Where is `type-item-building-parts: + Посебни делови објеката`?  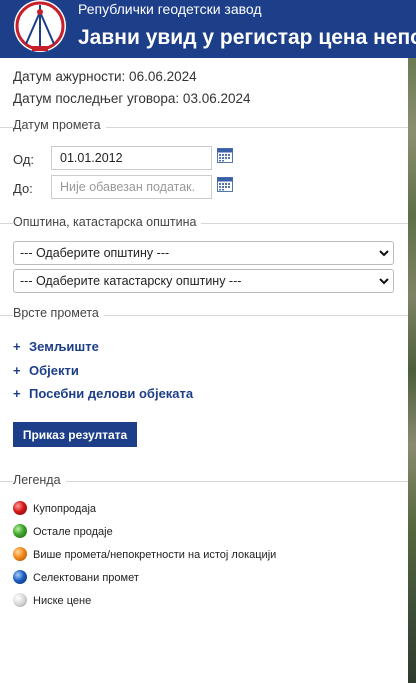
type-item-building-parts: + Посебни делови објеката is located at coordinates (103, 393).